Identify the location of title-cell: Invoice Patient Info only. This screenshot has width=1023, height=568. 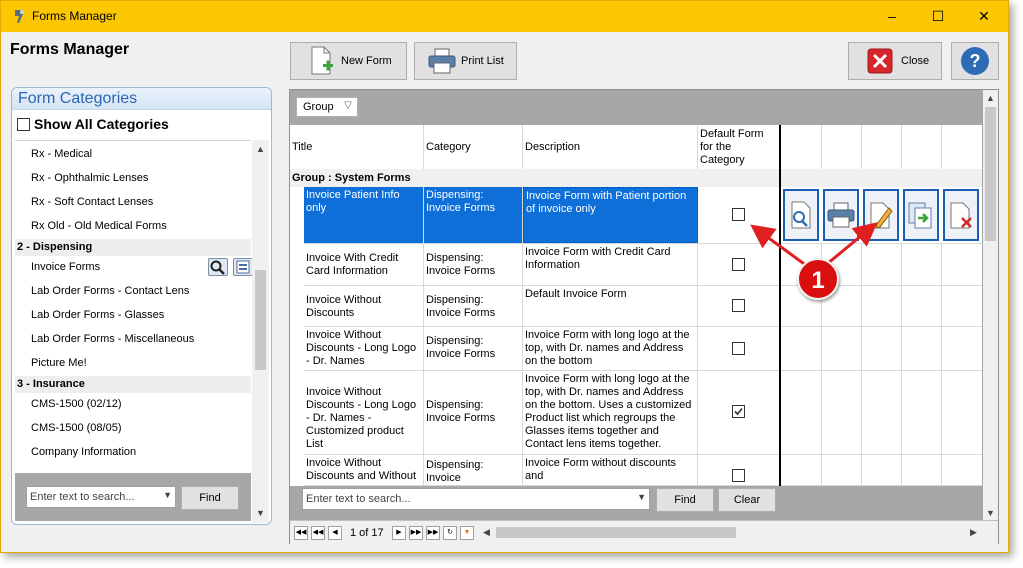
(364, 215).